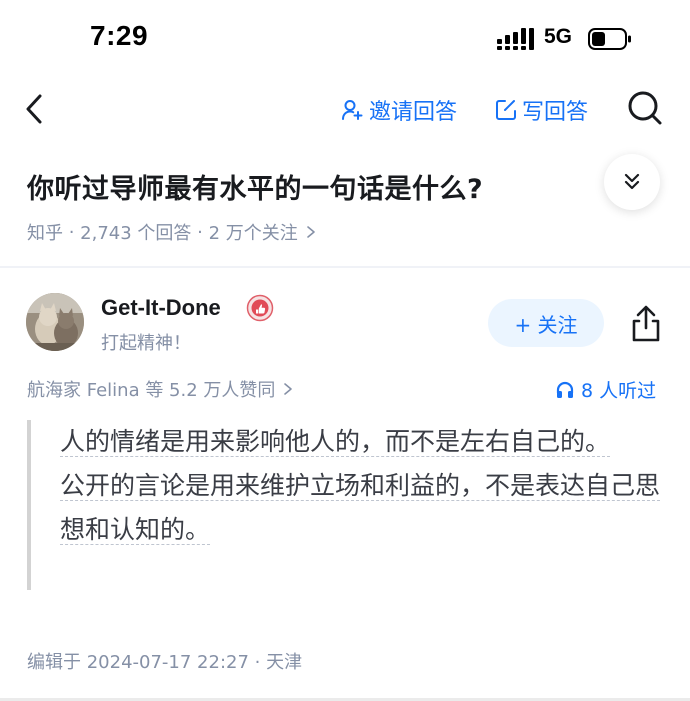 This screenshot has height=701, width=690. What do you see at coordinates (352, 110) in the screenshot?
I see `invite-person-icon` at bounding box center [352, 110].